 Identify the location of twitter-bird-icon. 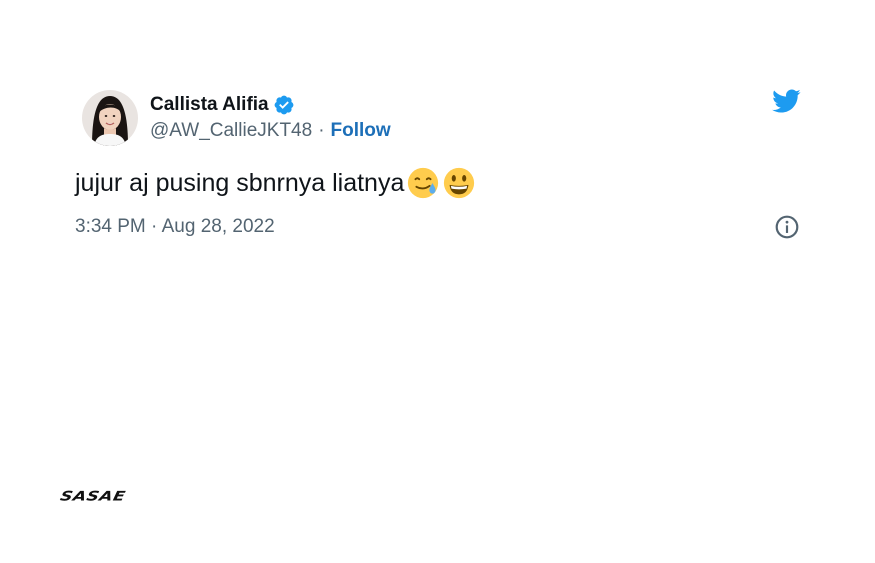
(786, 101).